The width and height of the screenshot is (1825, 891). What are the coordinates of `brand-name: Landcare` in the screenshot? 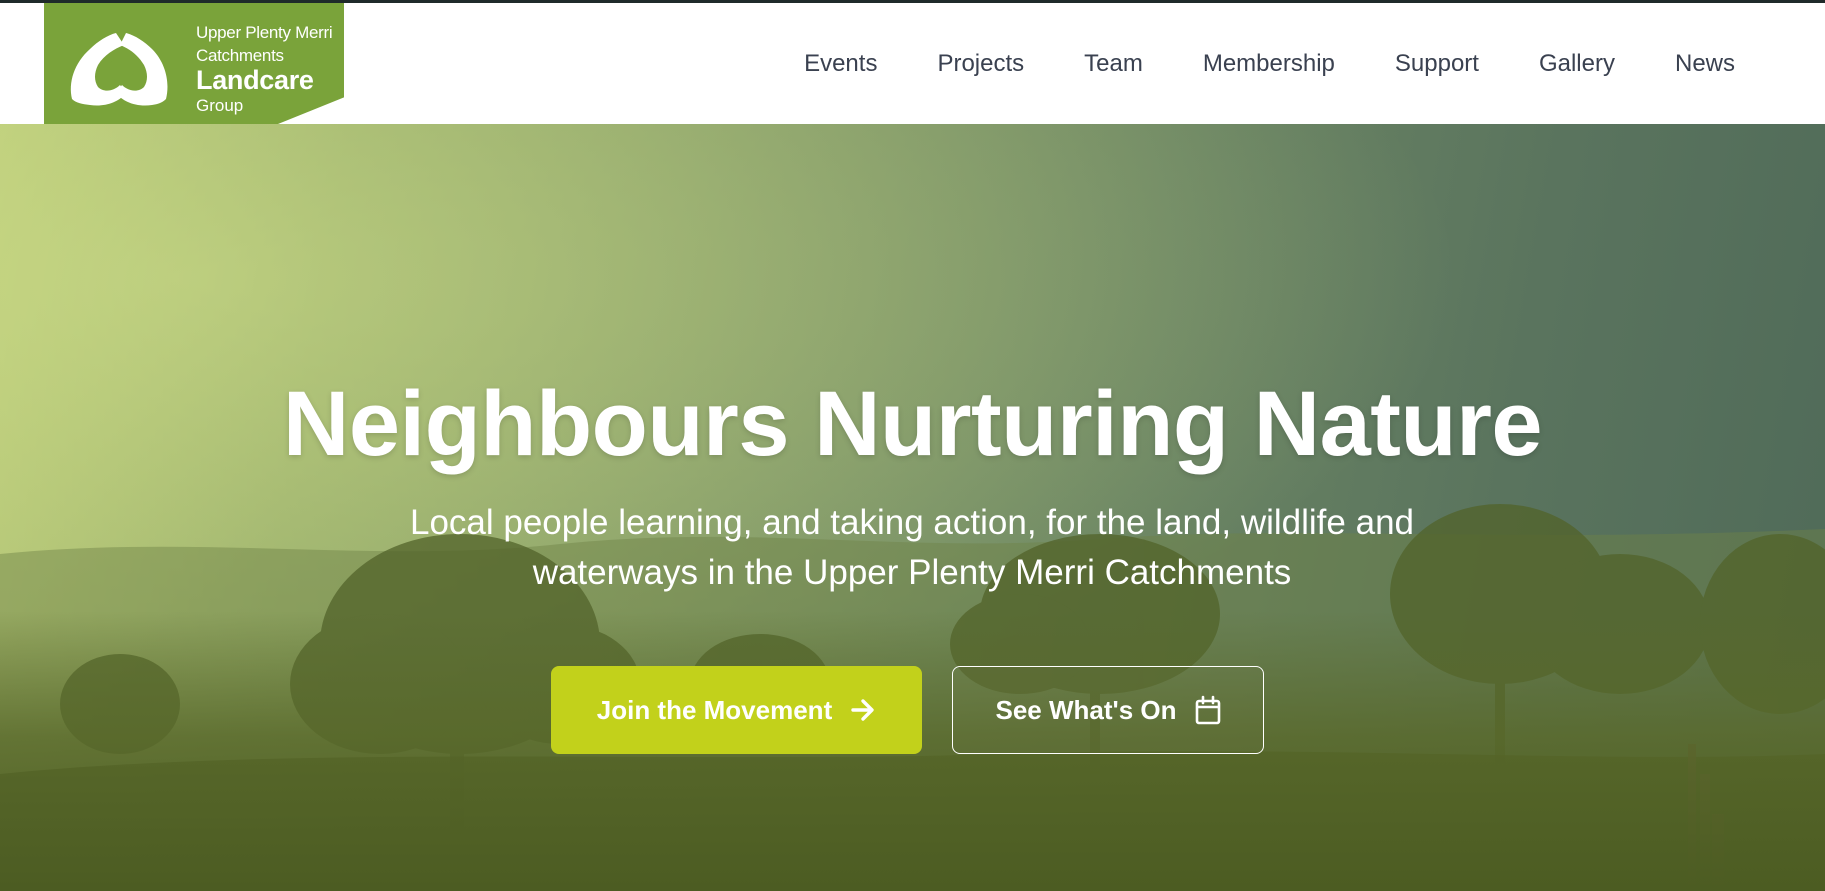 It's located at (255, 80).